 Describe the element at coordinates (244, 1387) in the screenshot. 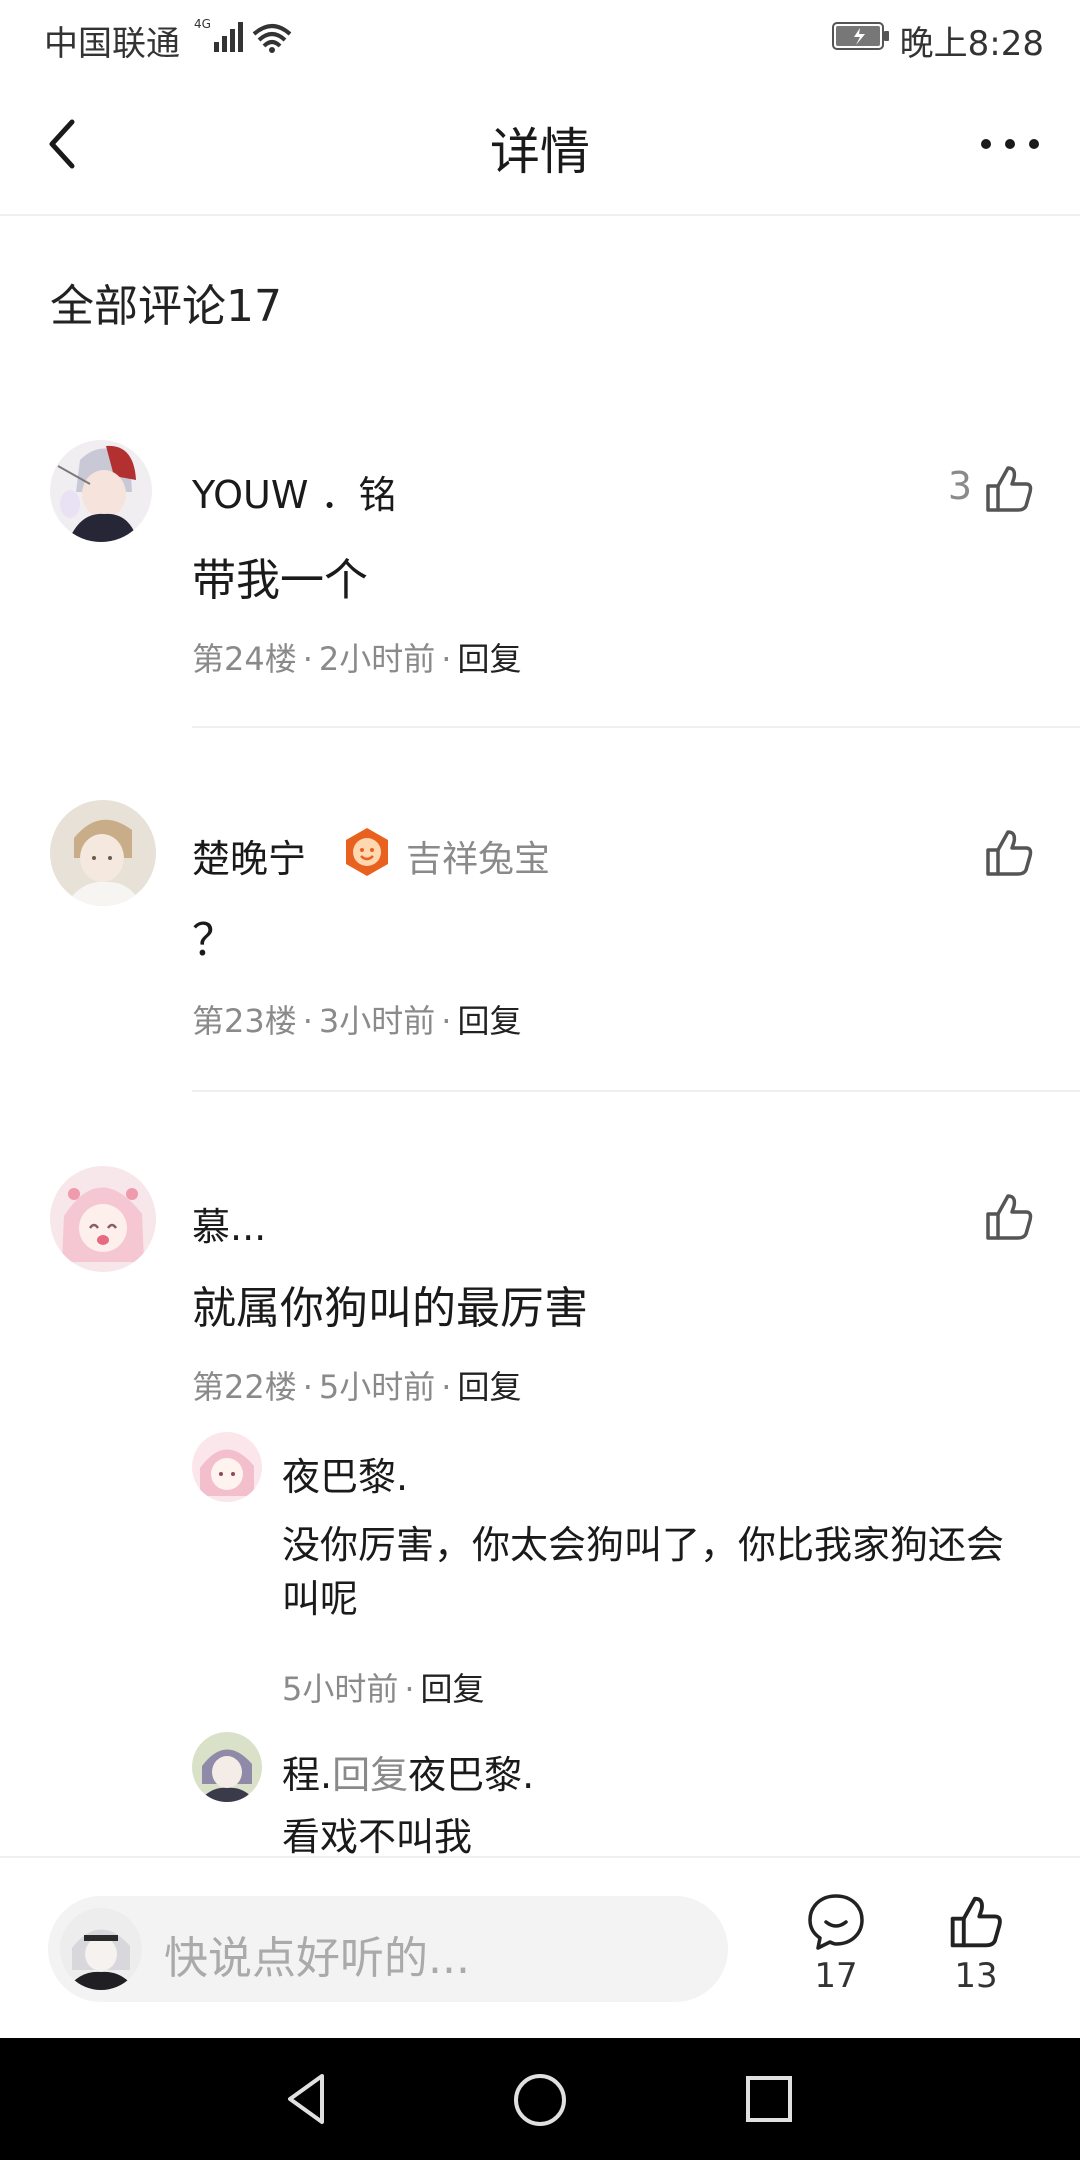

I see `floor-label: 第22楼` at that location.